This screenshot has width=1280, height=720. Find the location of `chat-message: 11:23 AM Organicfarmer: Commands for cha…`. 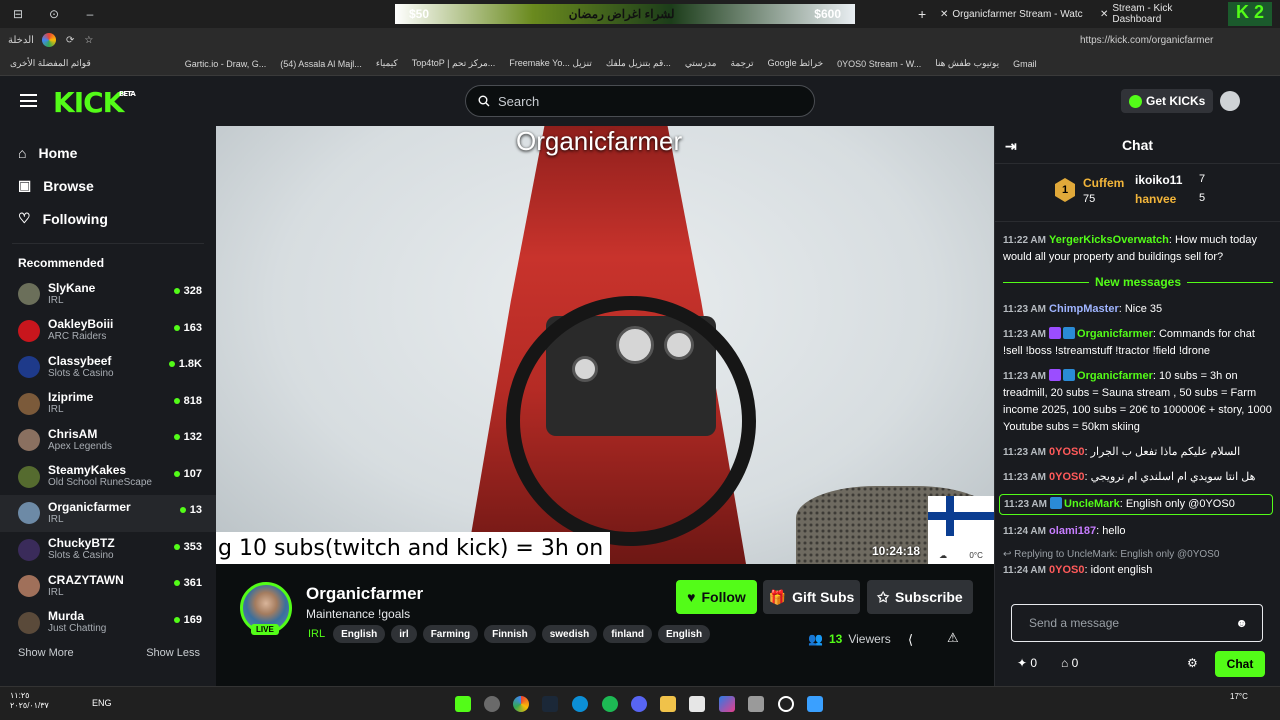

chat-message: 11:23 AM Organicfarmer: Commands for cha… is located at coordinates (1138, 343).